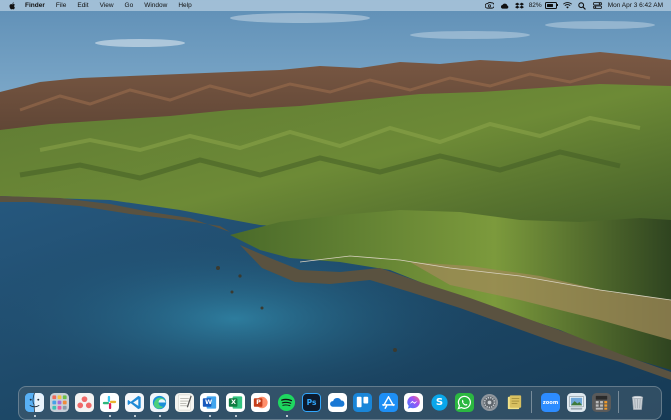 This screenshot has width=671, height=420. I want to click on dock-calculator, so click(601, 402).